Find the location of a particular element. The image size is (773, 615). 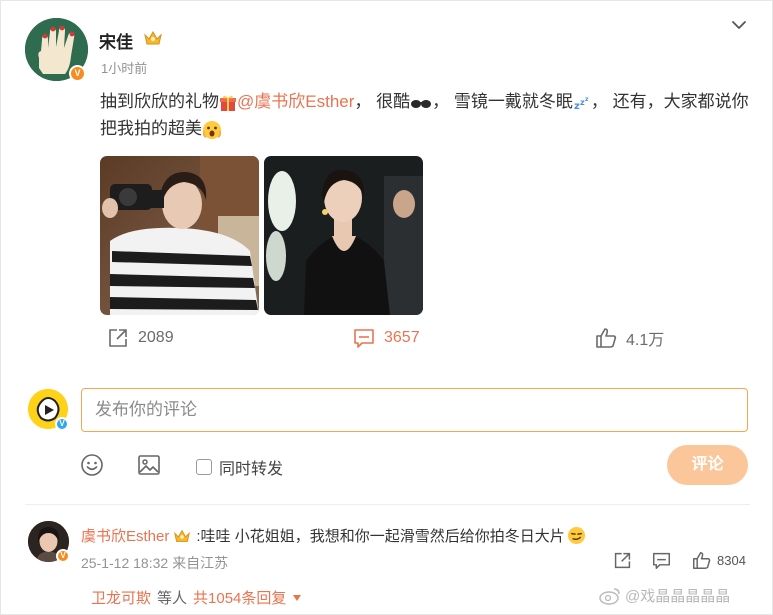

surprised-face-icon is located at coordinates (212, 129).